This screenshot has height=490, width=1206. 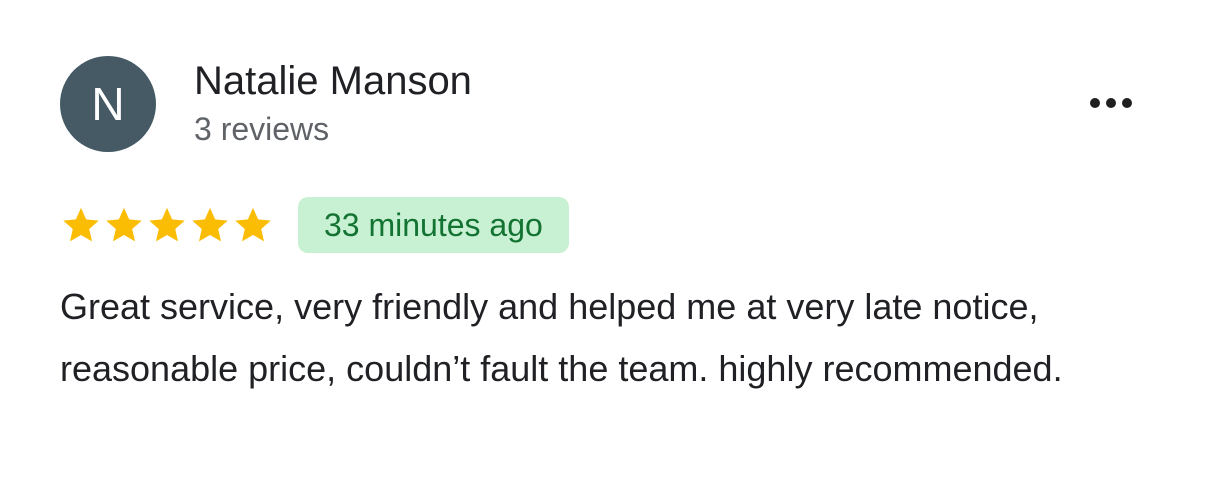 I want to click on rating-row: 33 minutes ago, so click(x=314, y=225).